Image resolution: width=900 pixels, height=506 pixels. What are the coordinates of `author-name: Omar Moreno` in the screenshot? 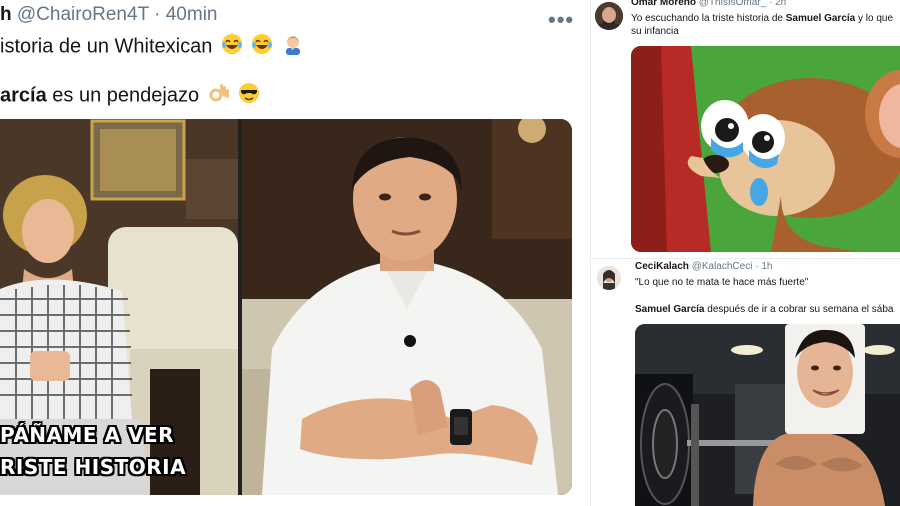 It's located at (663, 4).